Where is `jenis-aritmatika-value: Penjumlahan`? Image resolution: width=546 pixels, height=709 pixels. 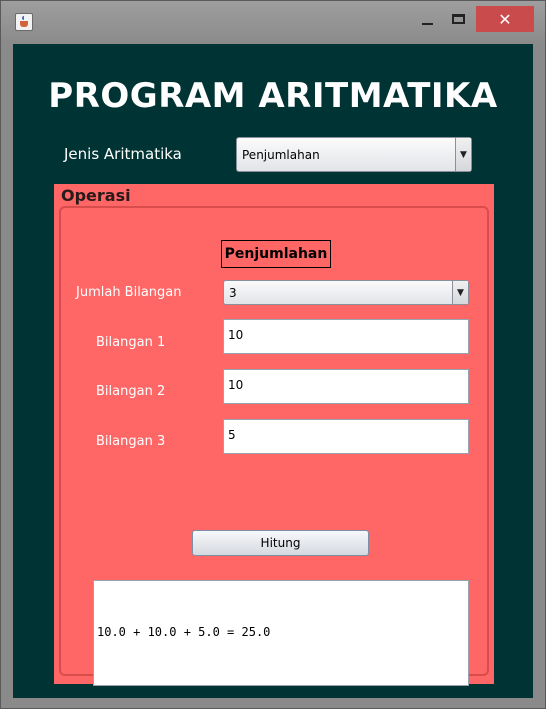 jenis-aritmatika-value: Penjumlahan is located at coordinates (281, 154).